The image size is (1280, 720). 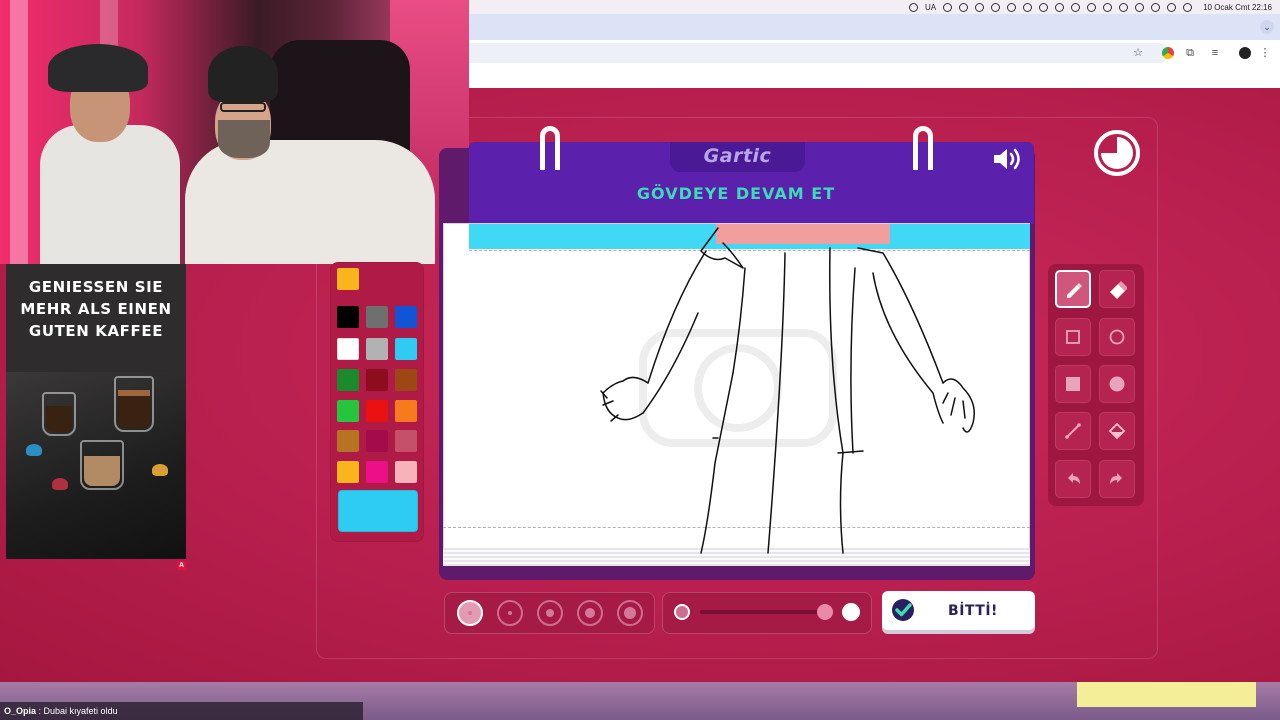 I want to click on bookmark-star-icon: ☆, so click(x=1138, y=53).